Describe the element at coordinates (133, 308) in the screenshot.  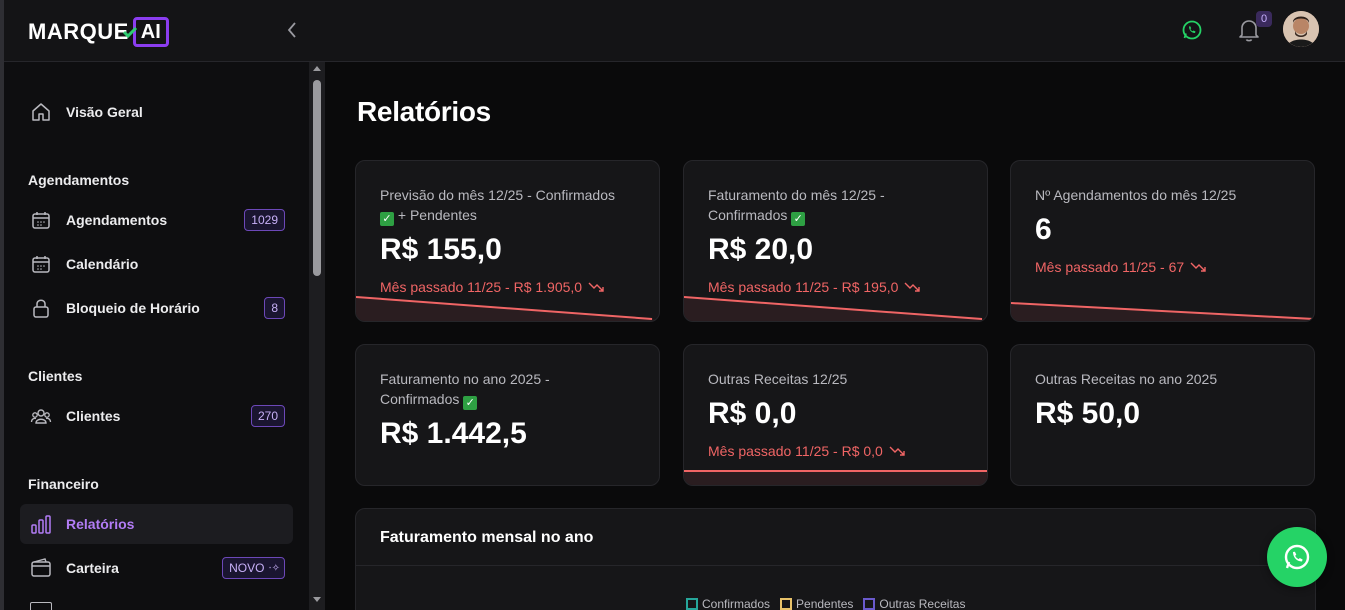
I see `sidebar-item-label: Bloqueio de Horário` at that location.